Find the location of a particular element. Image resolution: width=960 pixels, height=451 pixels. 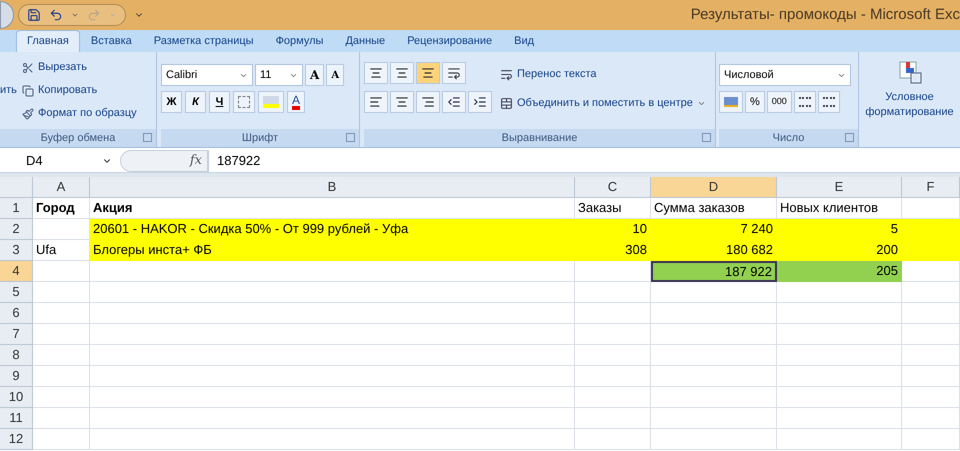

percent-button: % is located at coordinates (755, 102).